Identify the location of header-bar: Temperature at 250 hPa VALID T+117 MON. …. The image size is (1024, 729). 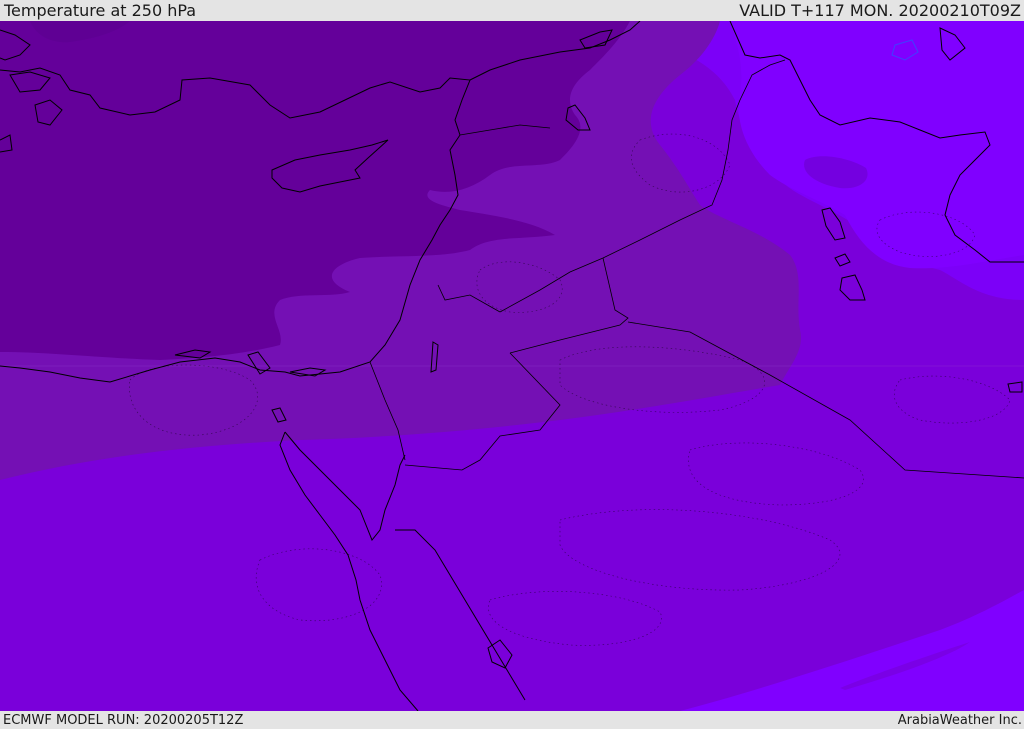
(512, 10).